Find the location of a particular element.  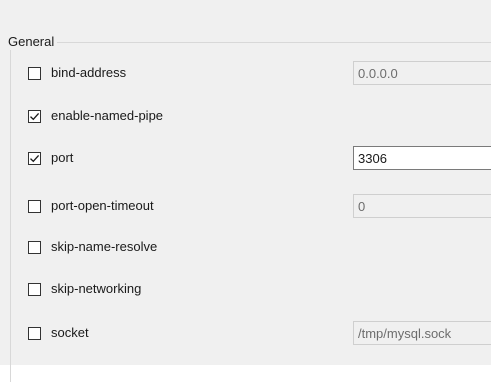

bind-address-label: bind-address is located at coordinates (89, 72).